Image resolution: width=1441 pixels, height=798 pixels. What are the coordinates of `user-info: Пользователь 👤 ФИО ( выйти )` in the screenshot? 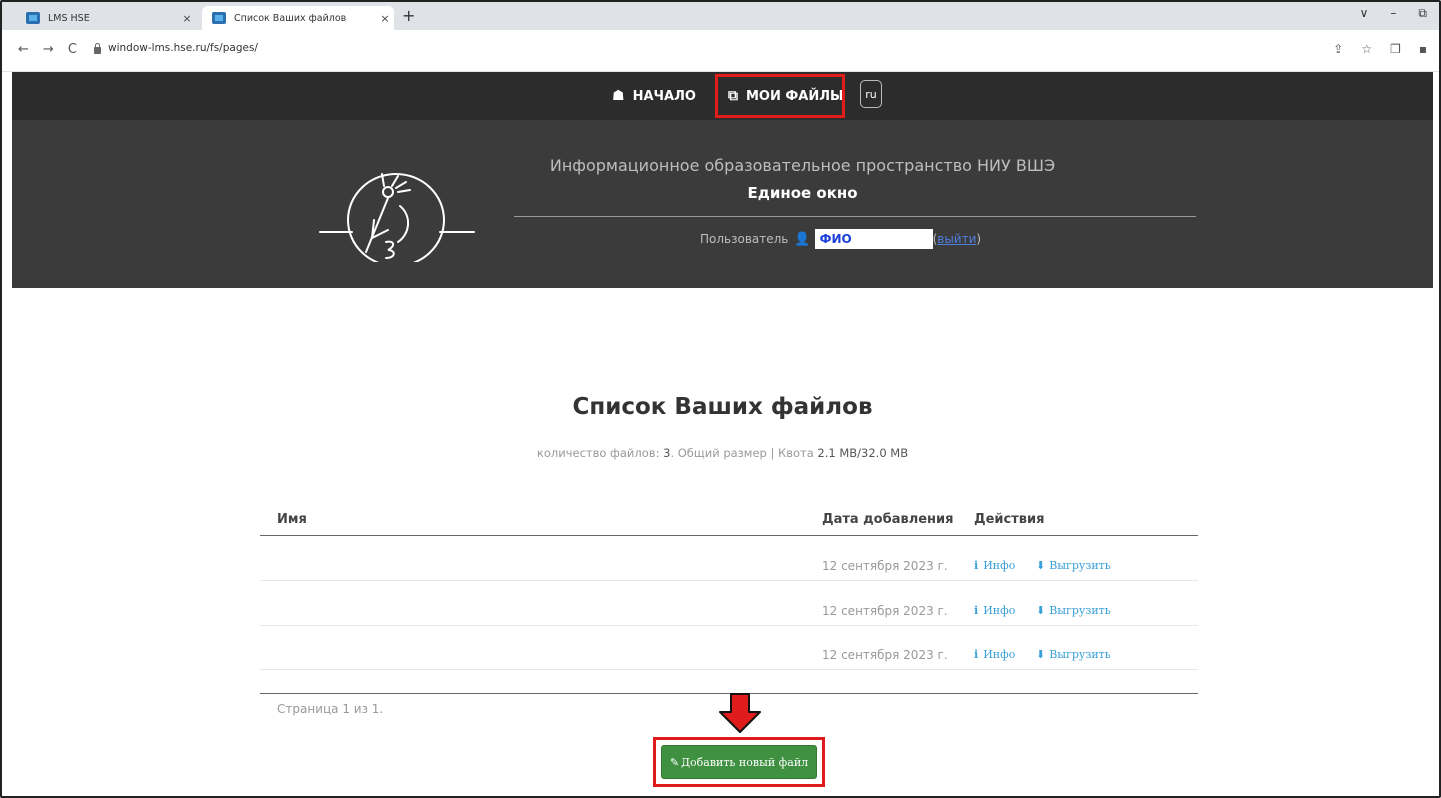 It's located at (840, 239).